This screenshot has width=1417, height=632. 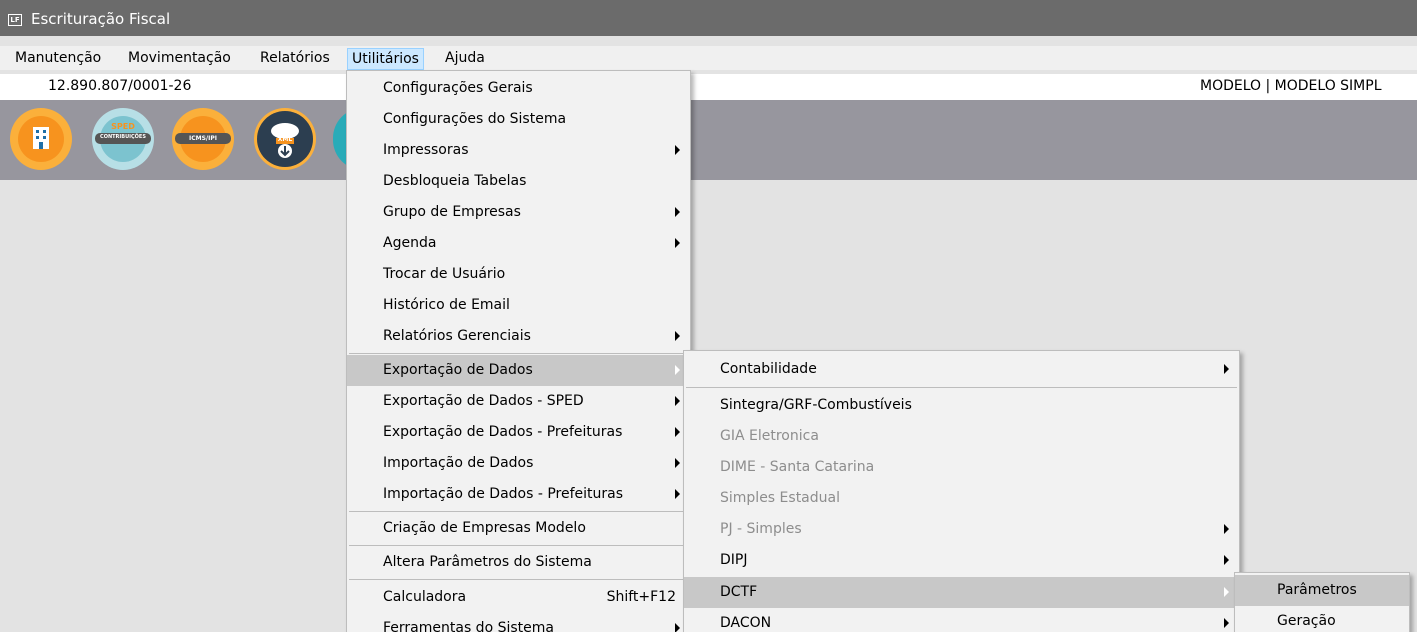 I want to click on app-icon: LF, so click(x=15, y=20).